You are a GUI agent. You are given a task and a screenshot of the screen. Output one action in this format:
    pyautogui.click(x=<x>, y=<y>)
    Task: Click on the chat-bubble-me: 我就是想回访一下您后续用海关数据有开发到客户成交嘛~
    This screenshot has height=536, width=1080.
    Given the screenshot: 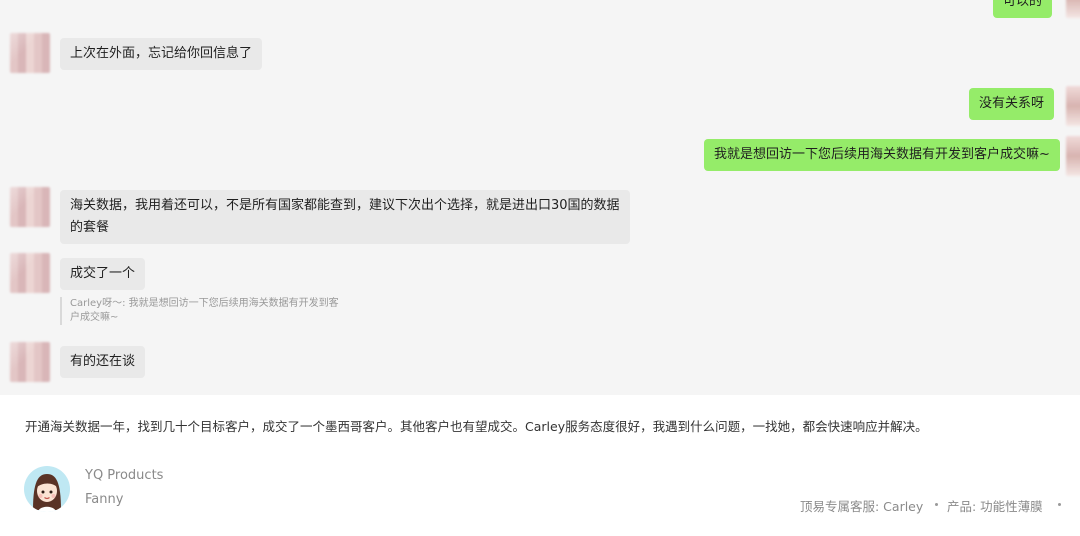 What is the action you would take?
    pyautogui.click(x=882, y=155)
    